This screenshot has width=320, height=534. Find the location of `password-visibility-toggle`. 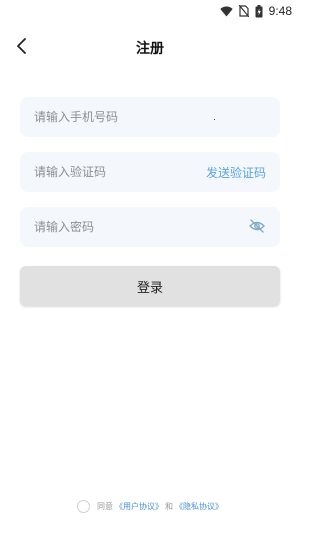

password-visibility-toggle is located at coordinates (257, 227).